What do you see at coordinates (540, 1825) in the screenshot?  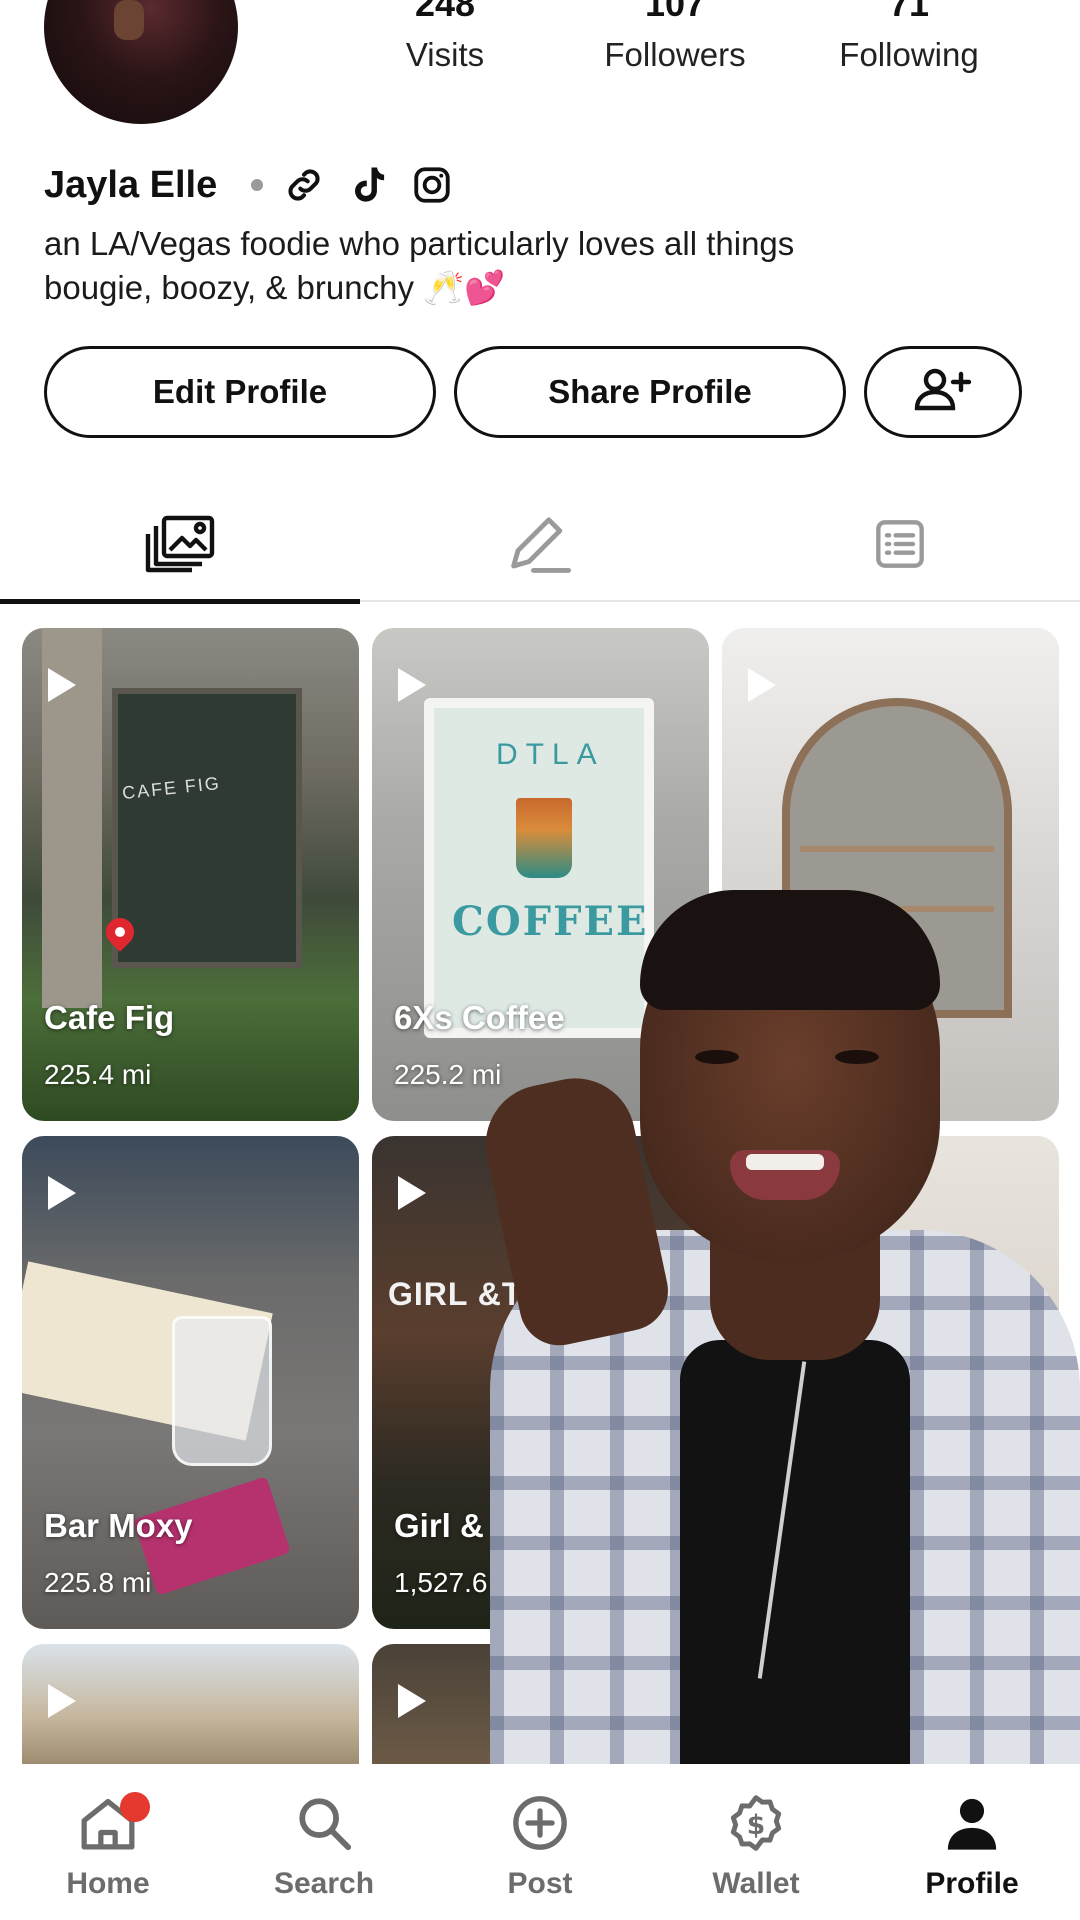 I see `plus-circle-icon` at bounding box center [540, 1825].